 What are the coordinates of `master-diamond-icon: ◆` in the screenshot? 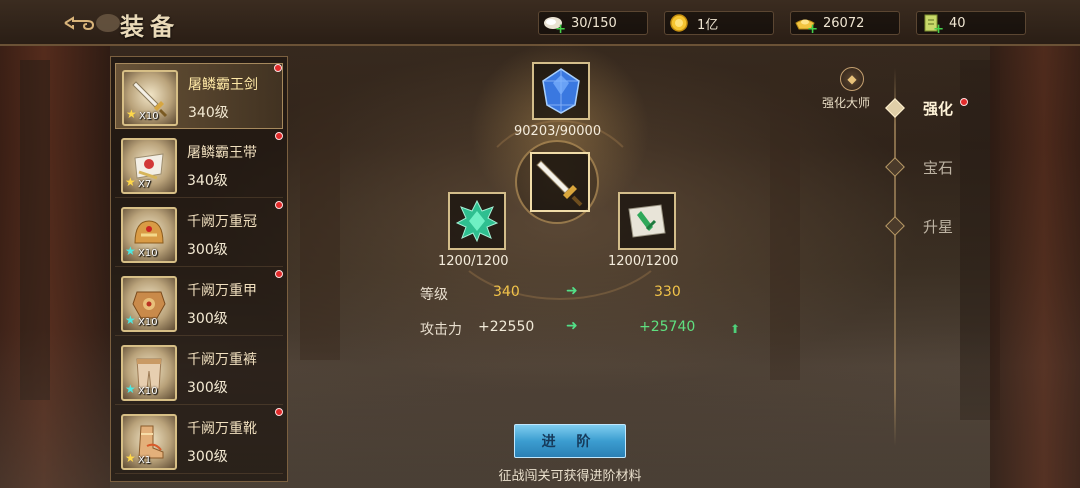 It's located at (852, 79).